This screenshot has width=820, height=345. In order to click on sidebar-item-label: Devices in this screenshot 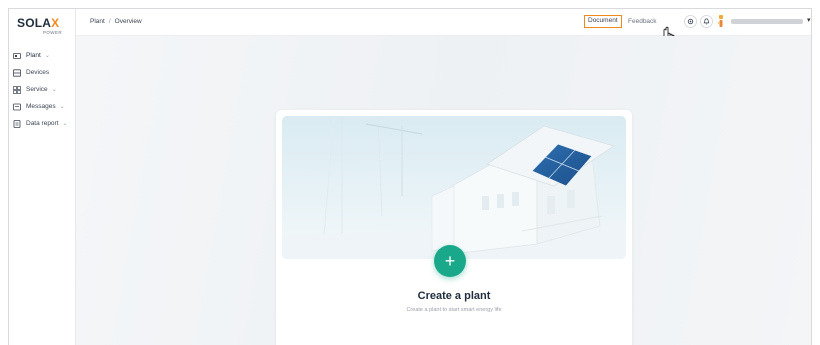, I will do `click(38, 72)`.